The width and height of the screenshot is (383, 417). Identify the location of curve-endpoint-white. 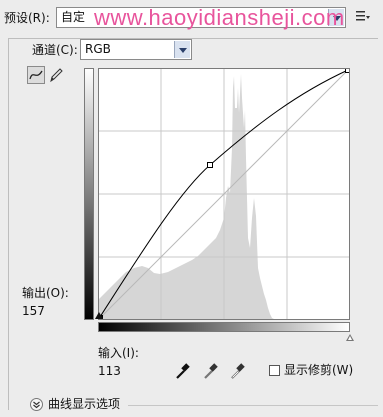
(347, 70).